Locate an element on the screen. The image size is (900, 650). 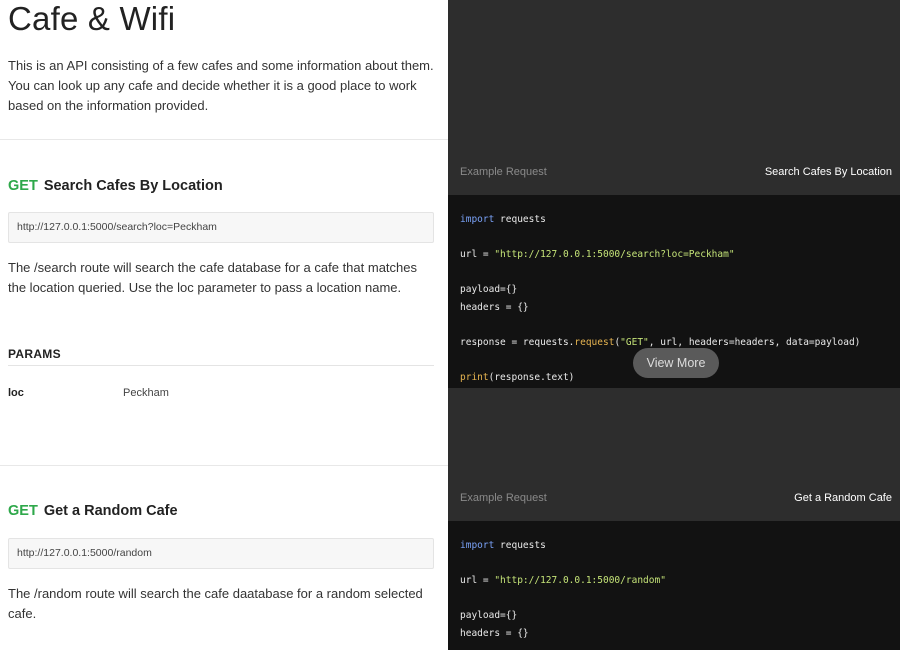
view-more-button: View More is located at coordinates (676, 363).